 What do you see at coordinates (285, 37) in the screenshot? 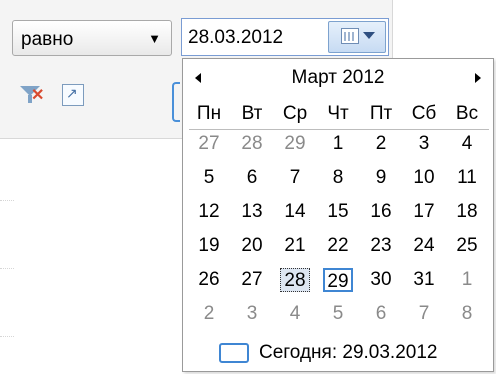
I see `date-input: 28.03.2012` at bounding box center [285, 37].